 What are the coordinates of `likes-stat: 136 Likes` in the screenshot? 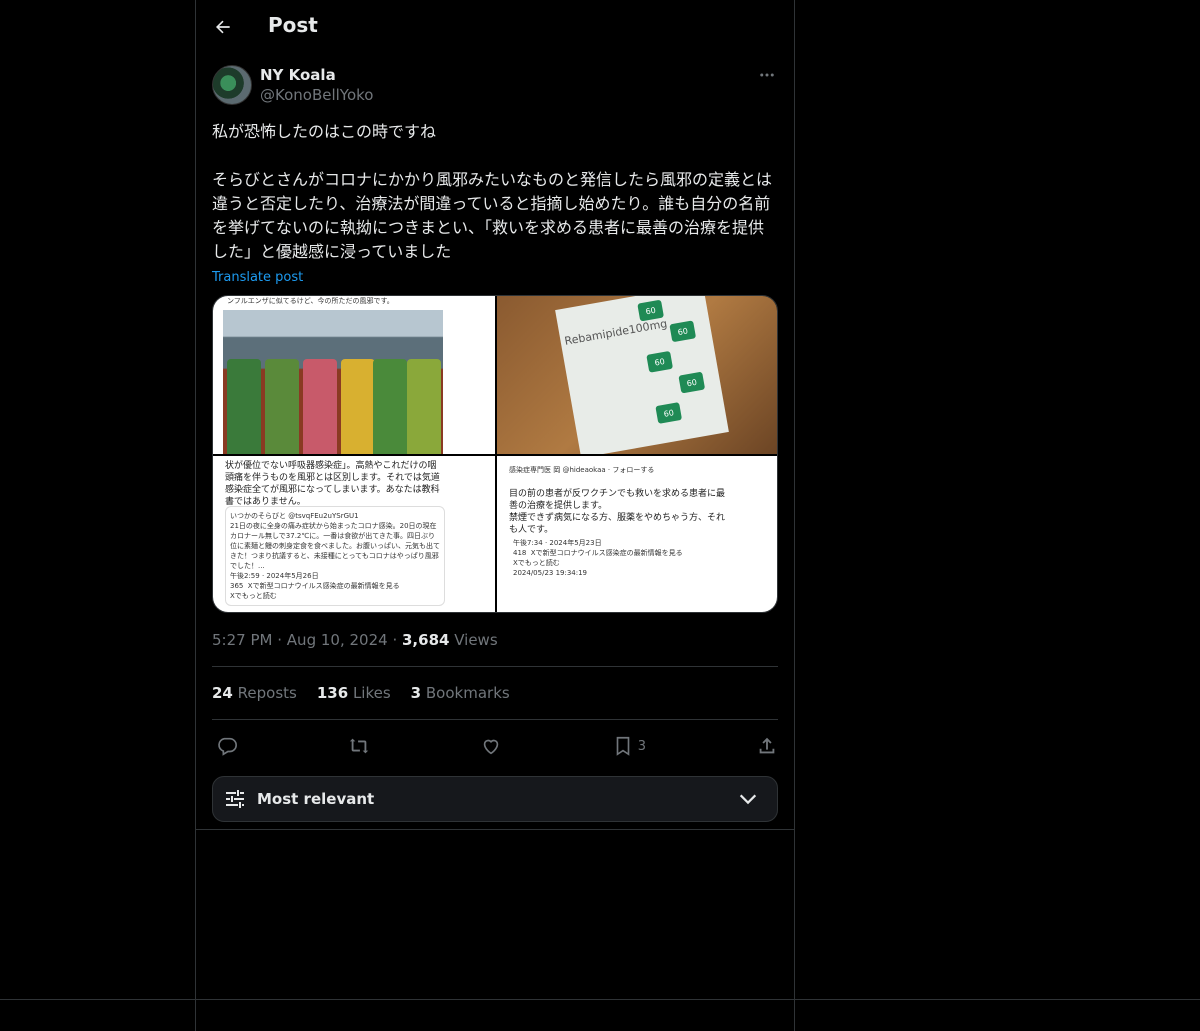 It's located at (354, 693).